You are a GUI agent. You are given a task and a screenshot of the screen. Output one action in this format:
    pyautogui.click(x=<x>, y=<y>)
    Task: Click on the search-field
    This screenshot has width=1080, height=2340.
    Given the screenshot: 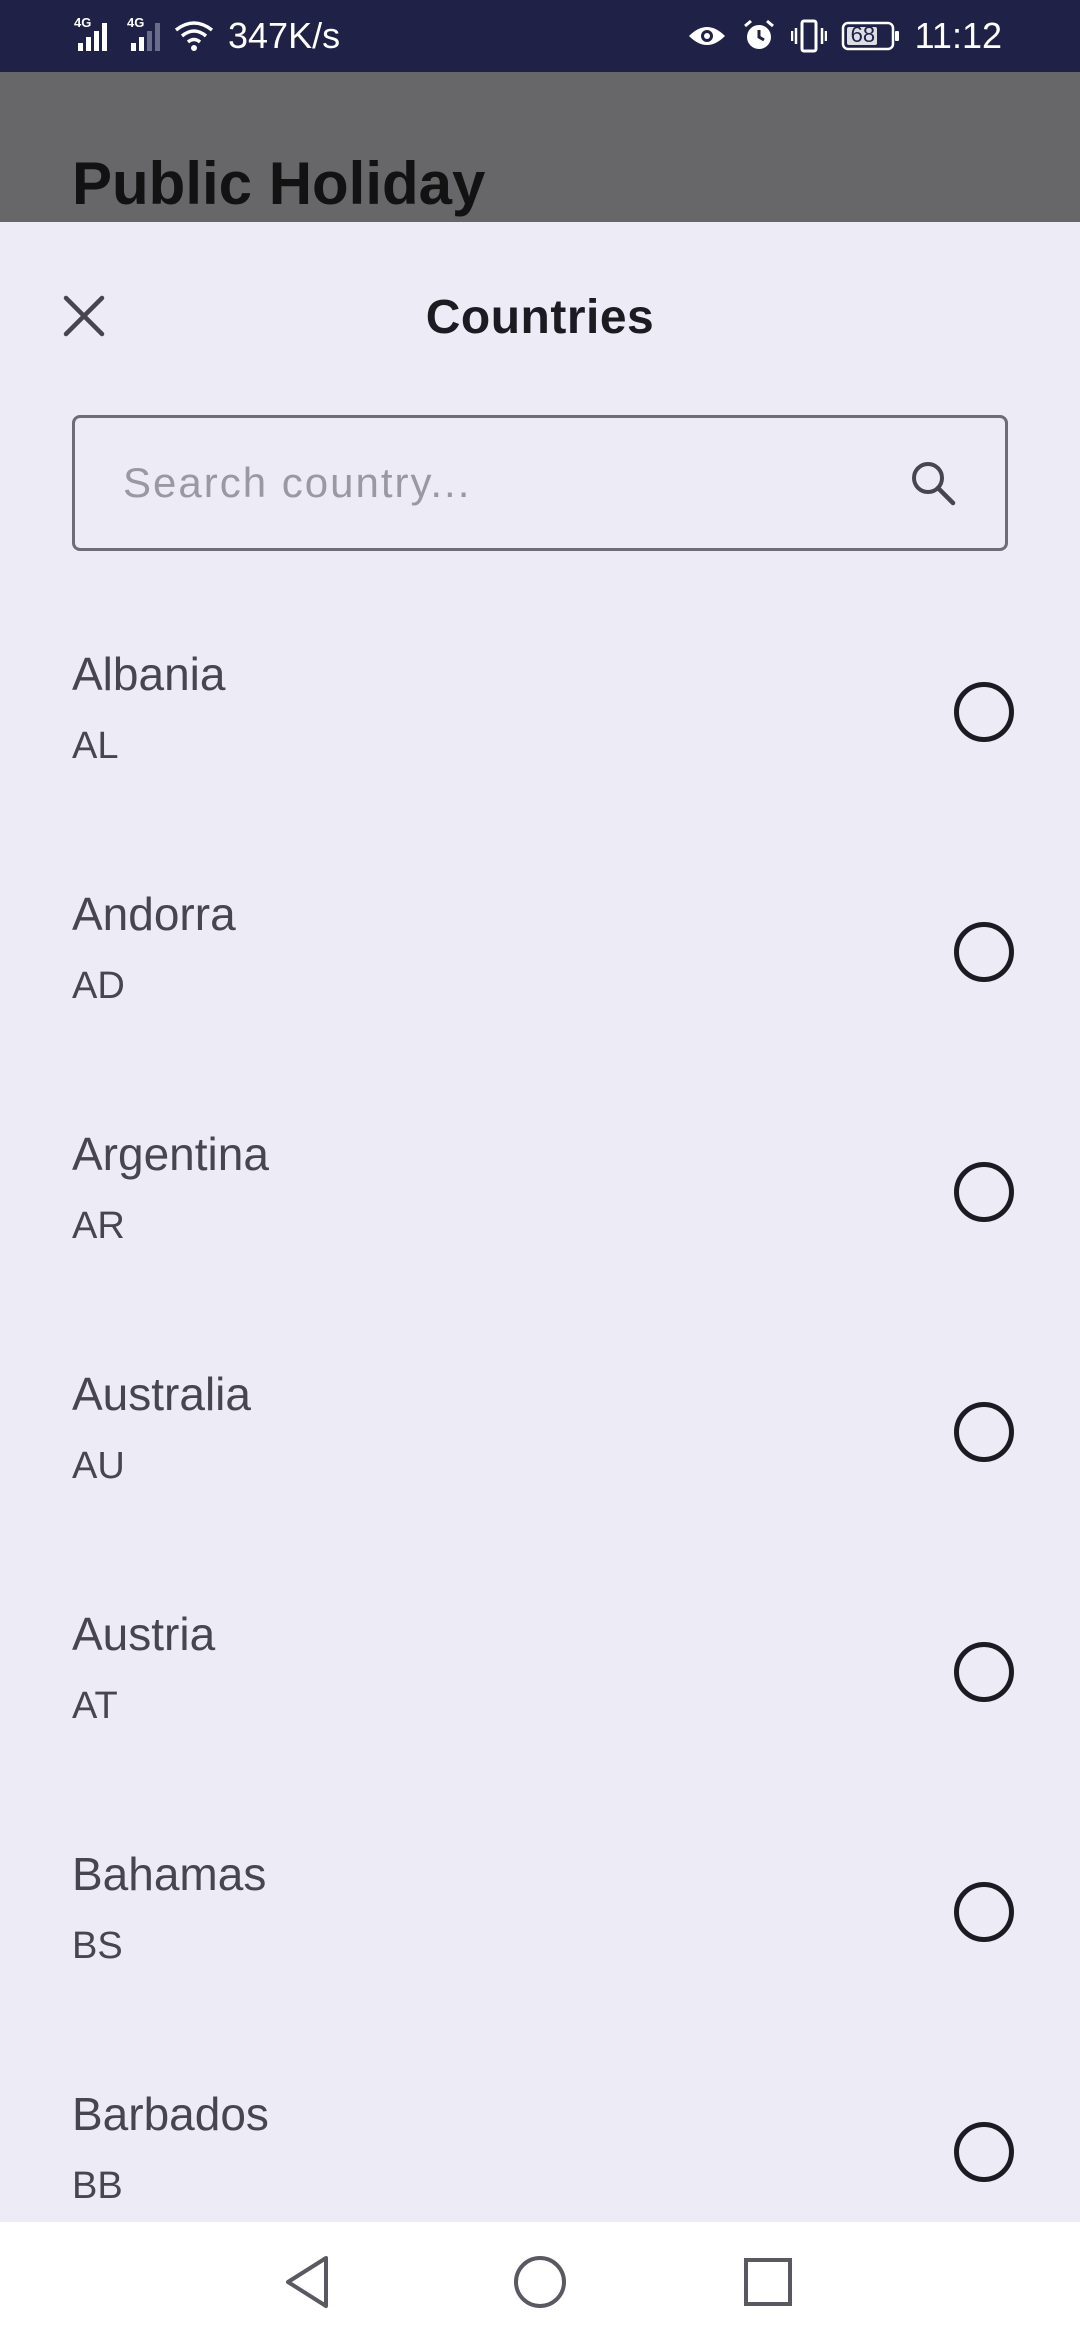 What is the action you would take?
    pyautogui.click(x=540, y=483)
    